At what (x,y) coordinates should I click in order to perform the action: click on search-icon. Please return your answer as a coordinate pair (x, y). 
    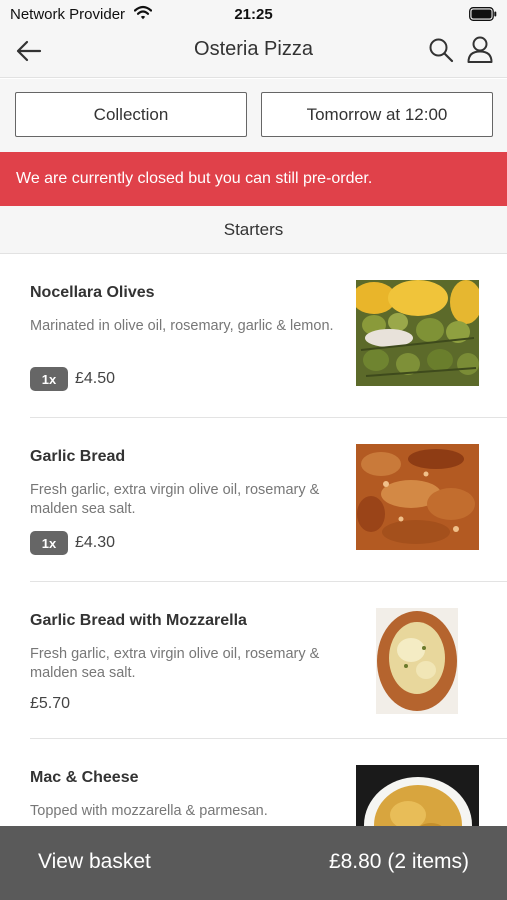
    Looking at the image, I should click on (441, 50).